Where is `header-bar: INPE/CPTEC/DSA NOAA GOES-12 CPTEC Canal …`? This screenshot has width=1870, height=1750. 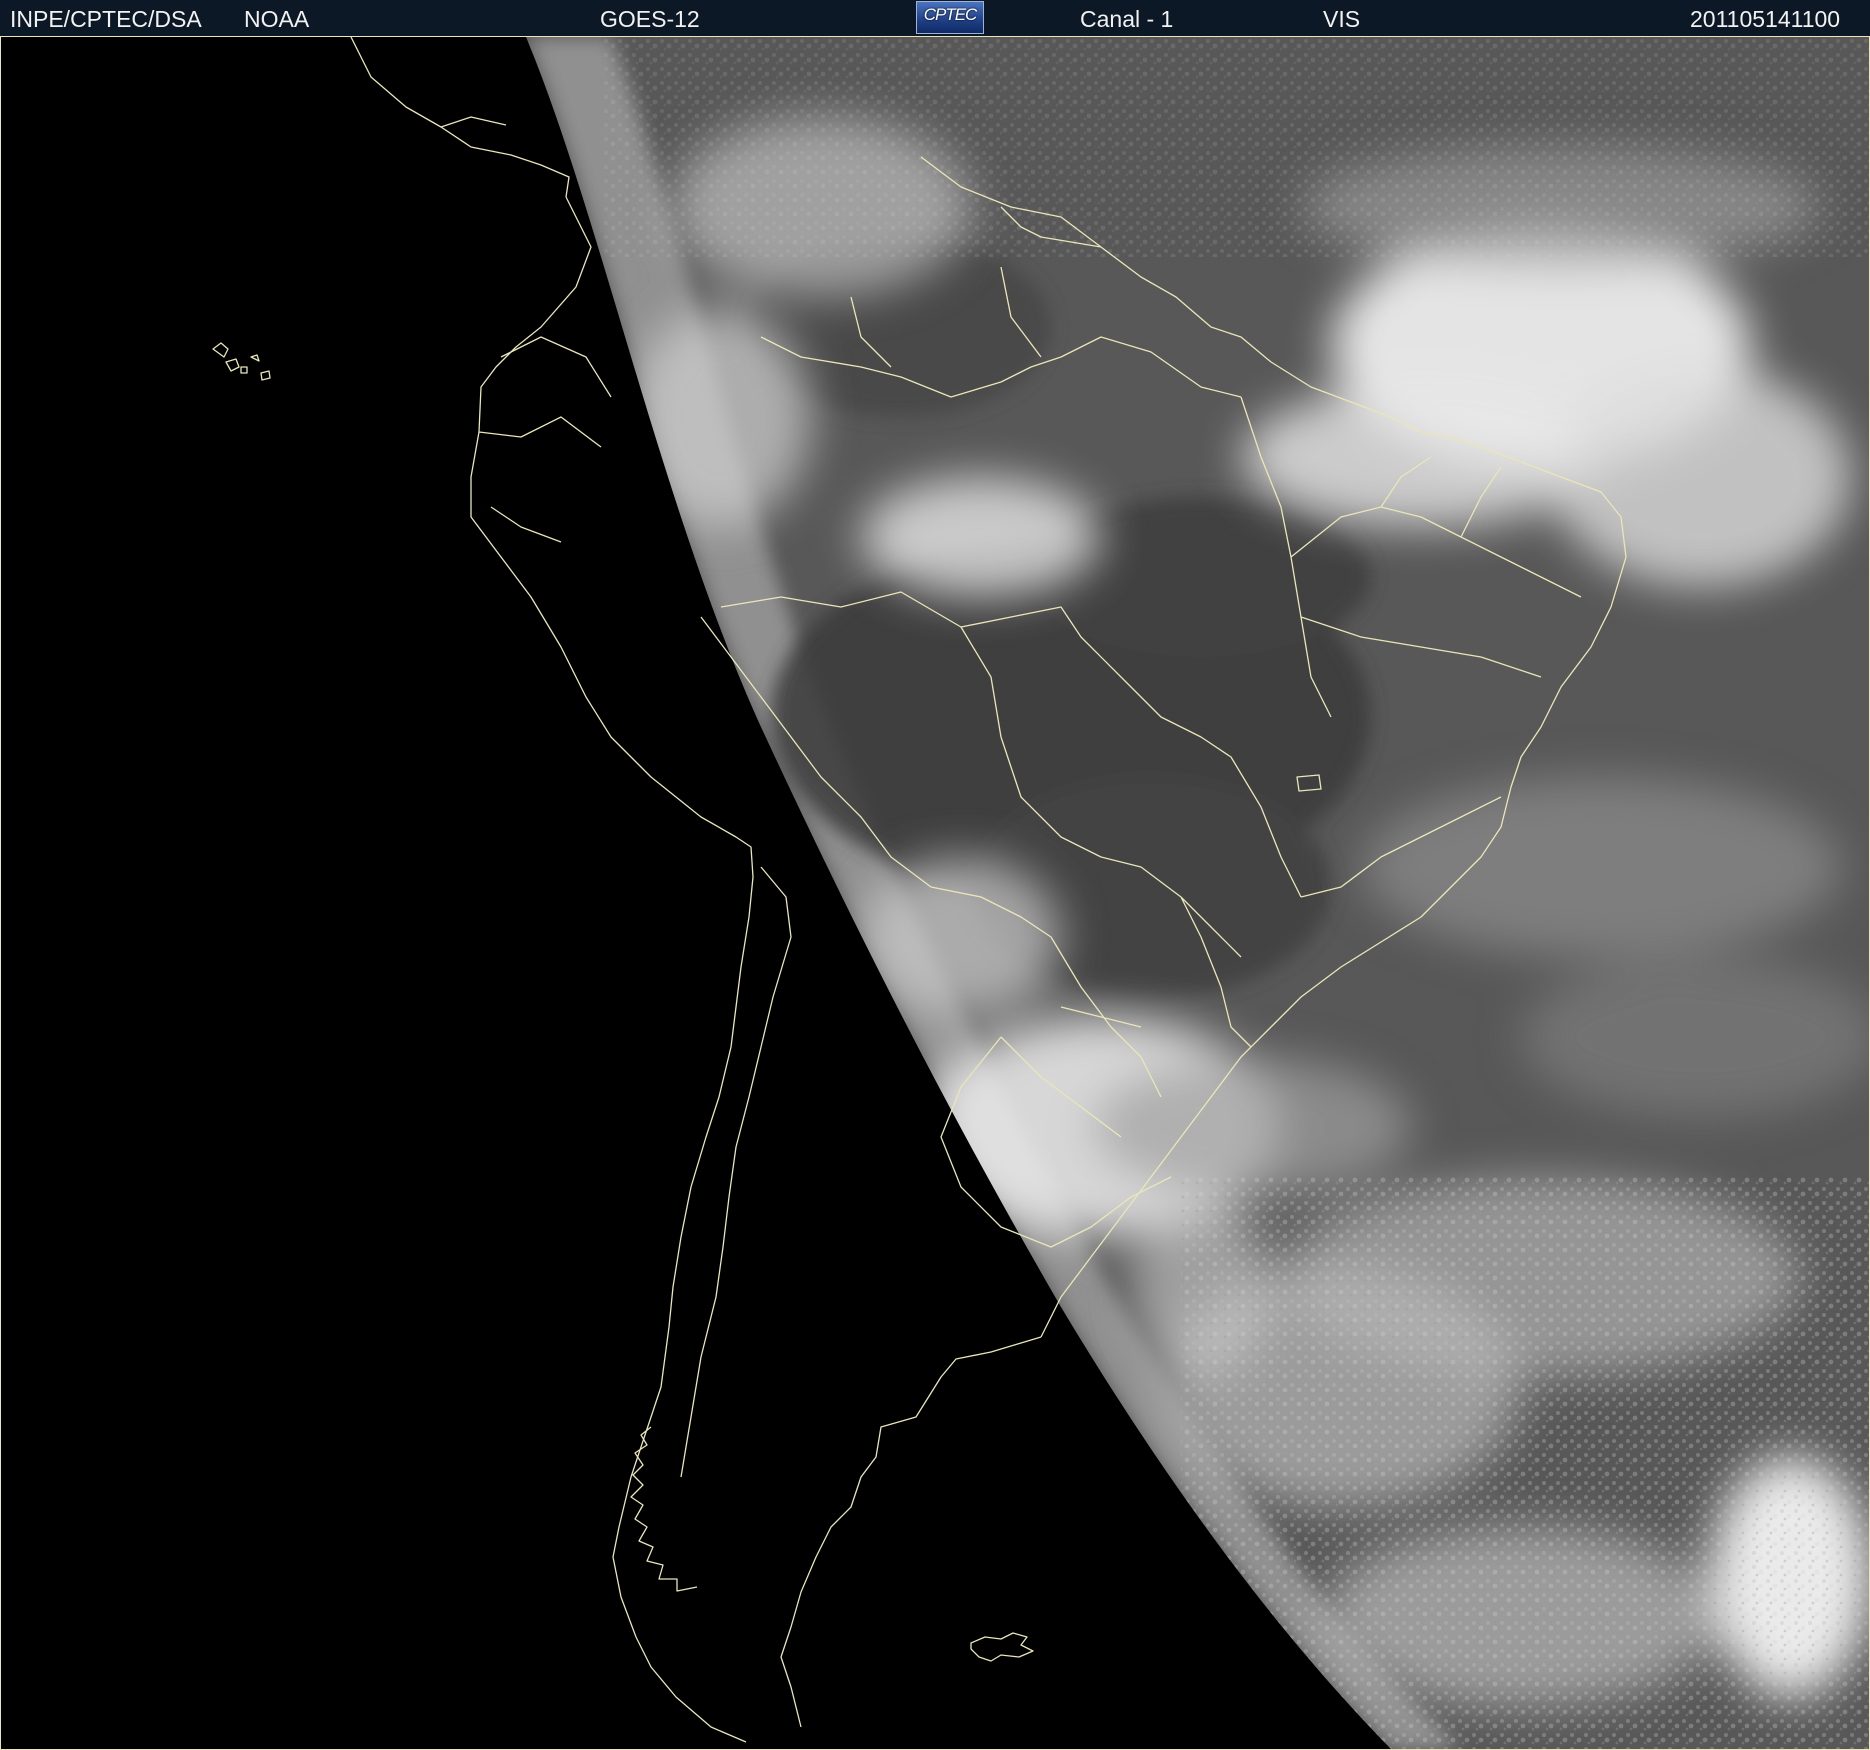
header-bar: INPE/CPTEC/DSA NOAA GOES-12 CPTEC Canal … is located at coordinates (935, 18).